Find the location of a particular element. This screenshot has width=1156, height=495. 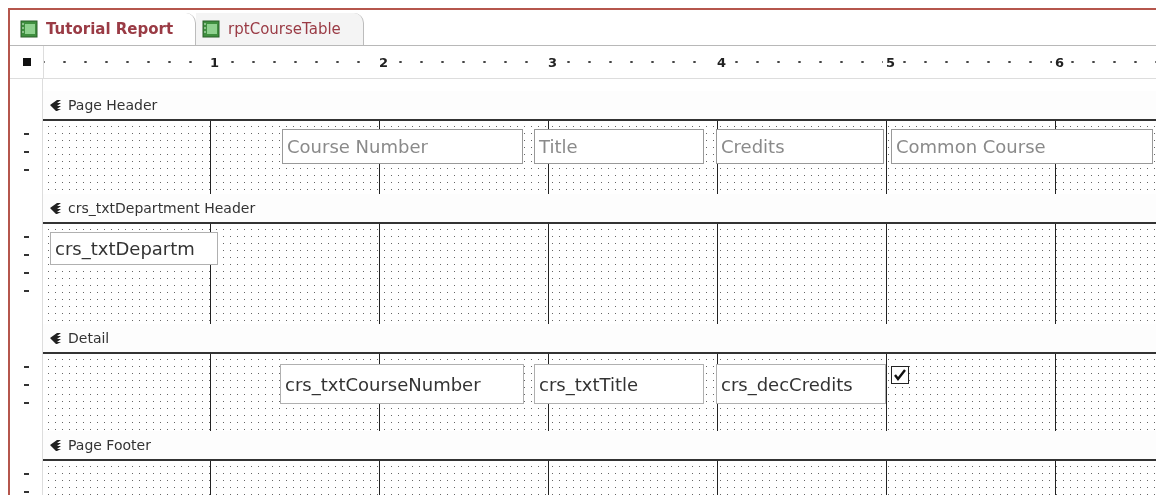

text-box: crs_txtCourseNumber is located at coordinates (402, 384).